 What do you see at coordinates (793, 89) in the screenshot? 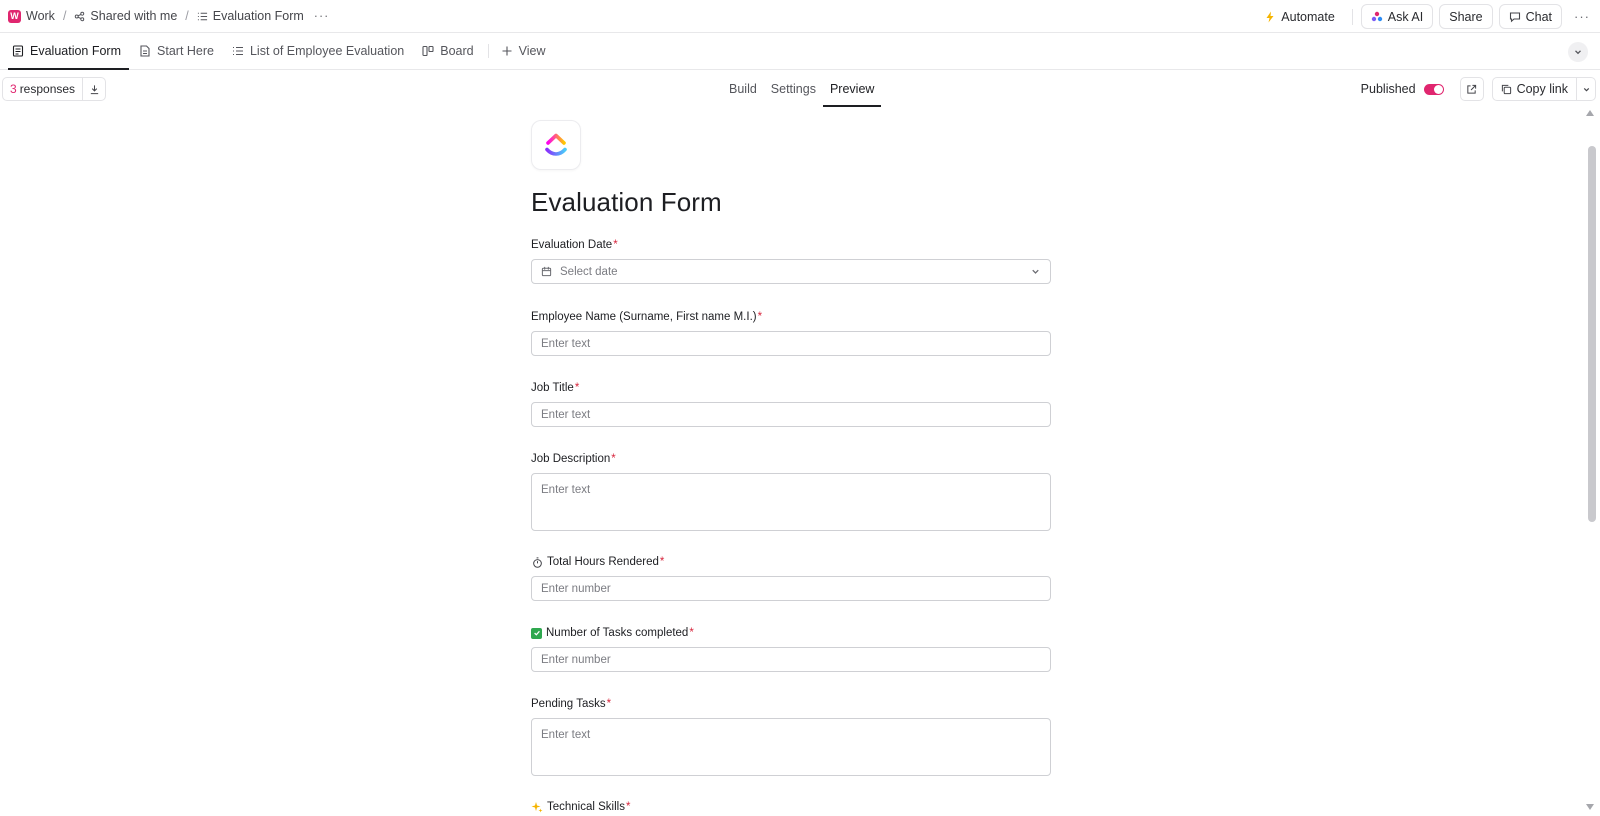
I see `tab-settings: Settings` at bounding box center [793, 89].